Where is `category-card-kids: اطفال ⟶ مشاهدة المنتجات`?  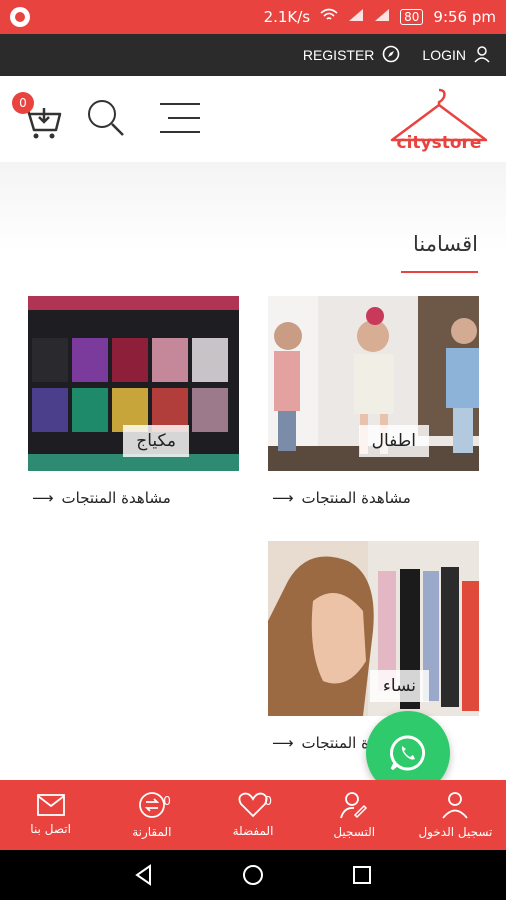 category-card-kids: اطفال ⟶ مشاهدة المنتجات is located at coordinates (373, 401).